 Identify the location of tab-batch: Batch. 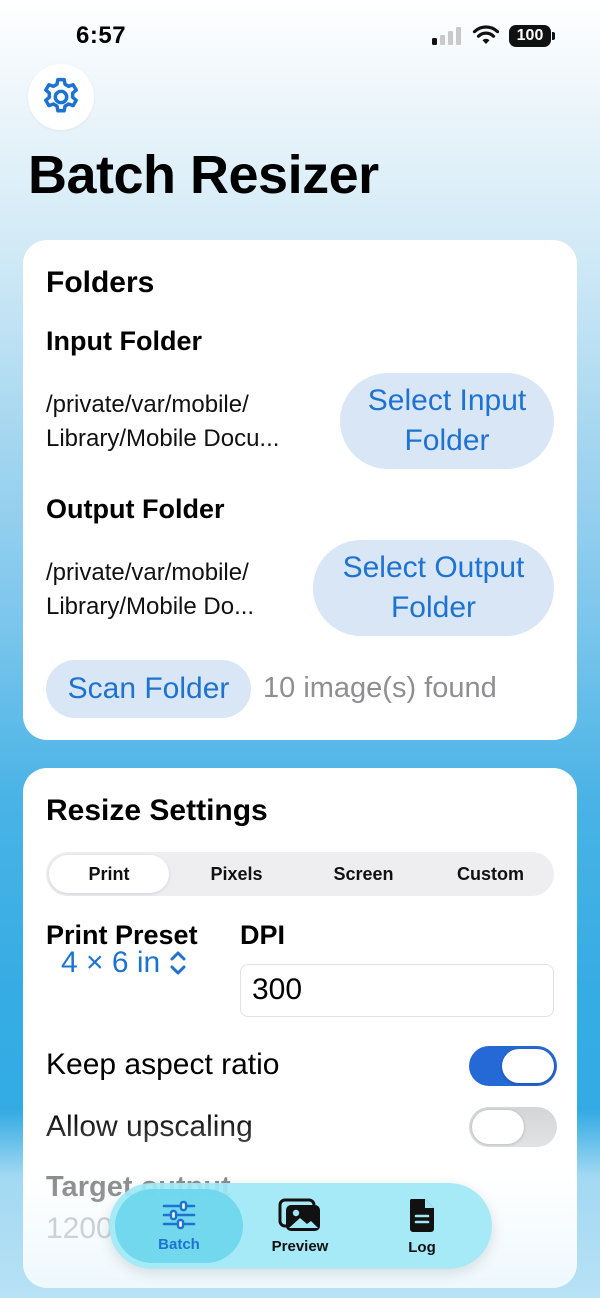
(179, 1226).